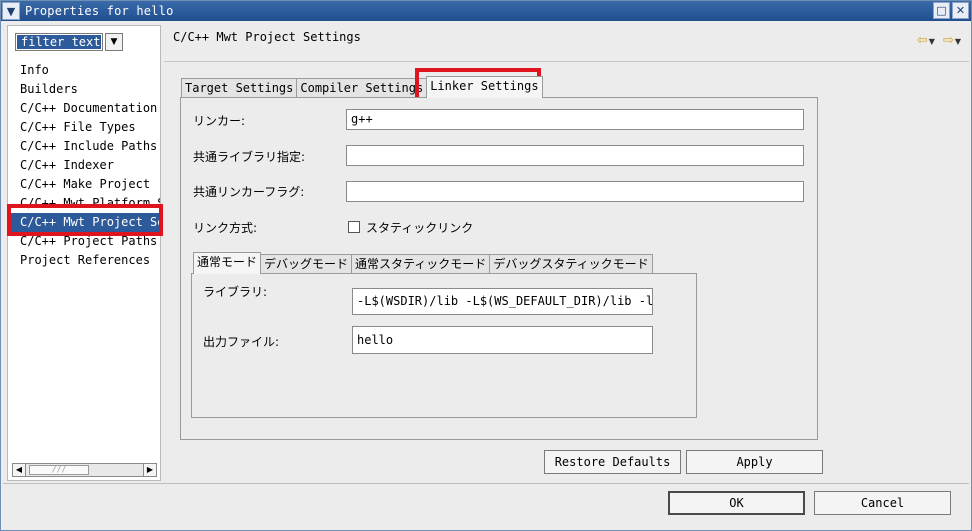  Describe the element at coordinates (59, 470) in the screenshot. I see `scroll-thumb: ///` at that location.